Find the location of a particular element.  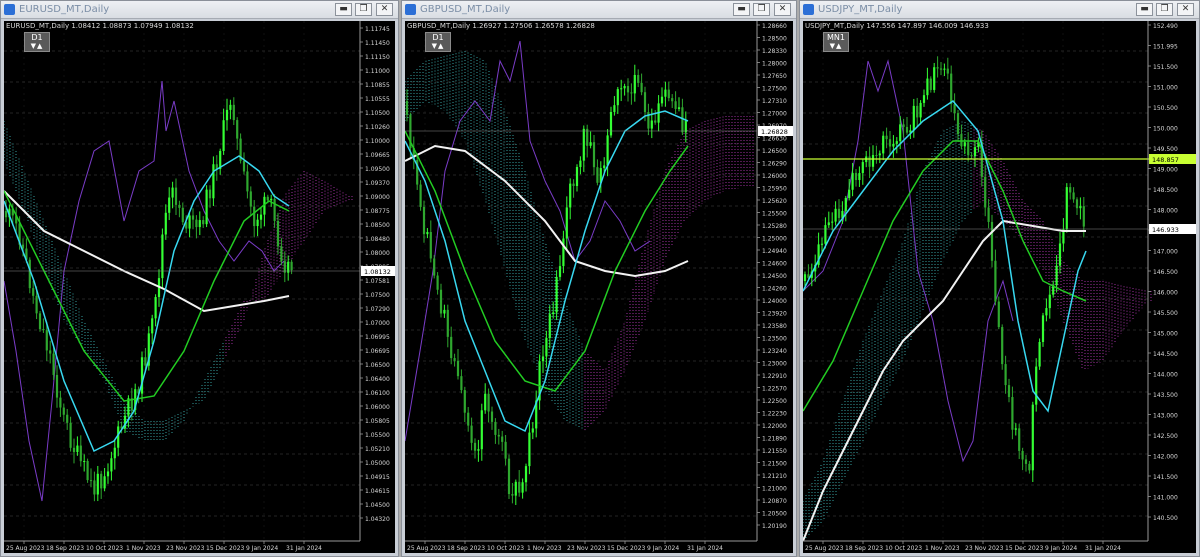

price-tick-label: 1.27650 is located at coordinates (774, 76).